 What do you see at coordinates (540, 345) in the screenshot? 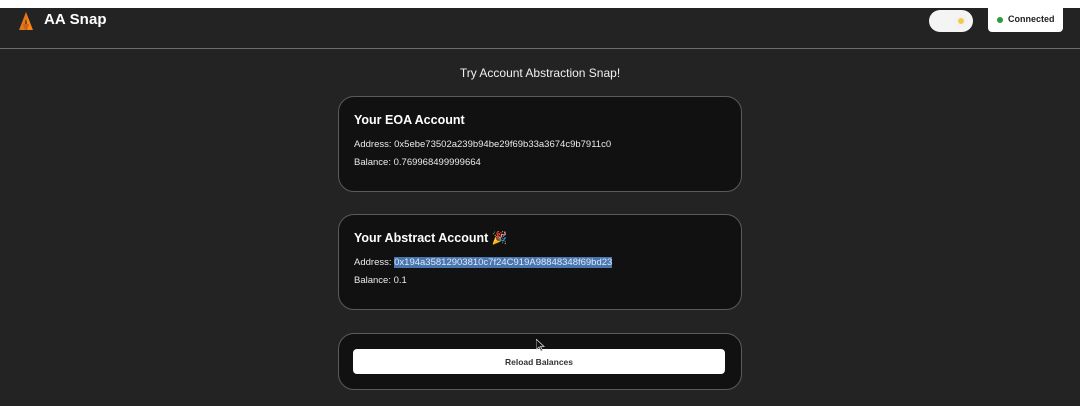
I see `mouse-cursor-icon` at bounding box center [540, 345].